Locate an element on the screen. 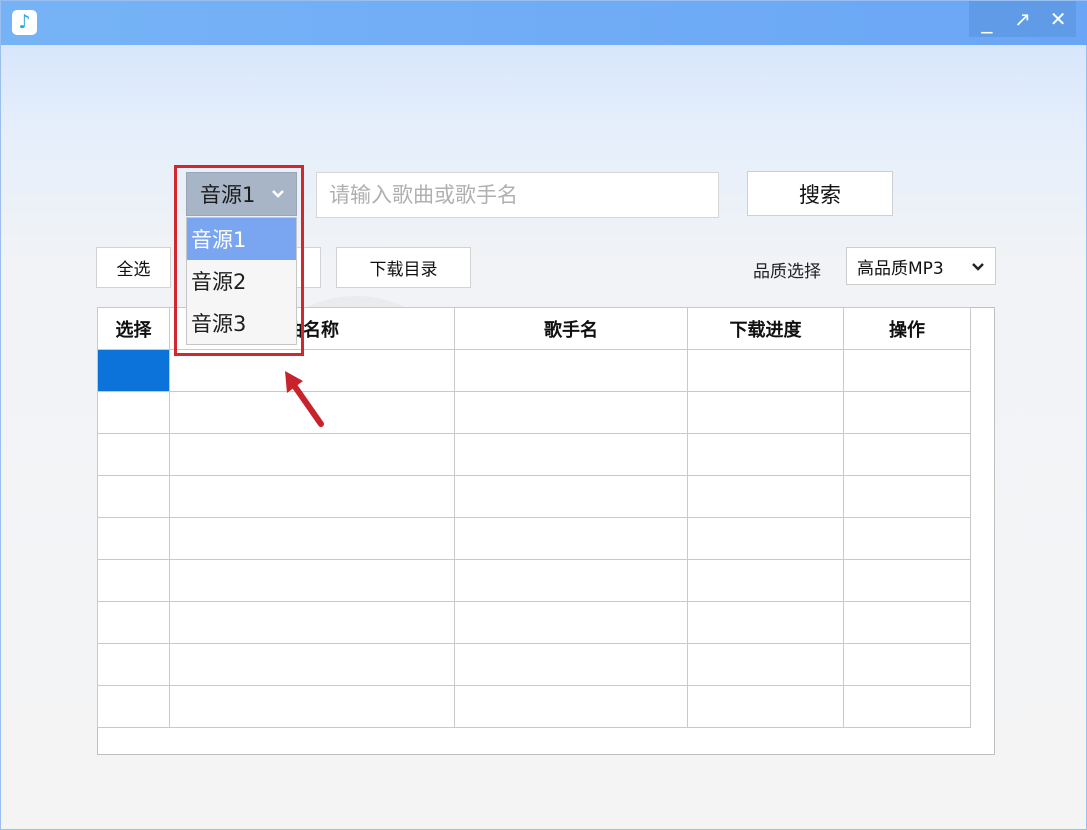 The image size is (1087, 830). music-note-icon: ♪ is located at coordinates (24, 22).